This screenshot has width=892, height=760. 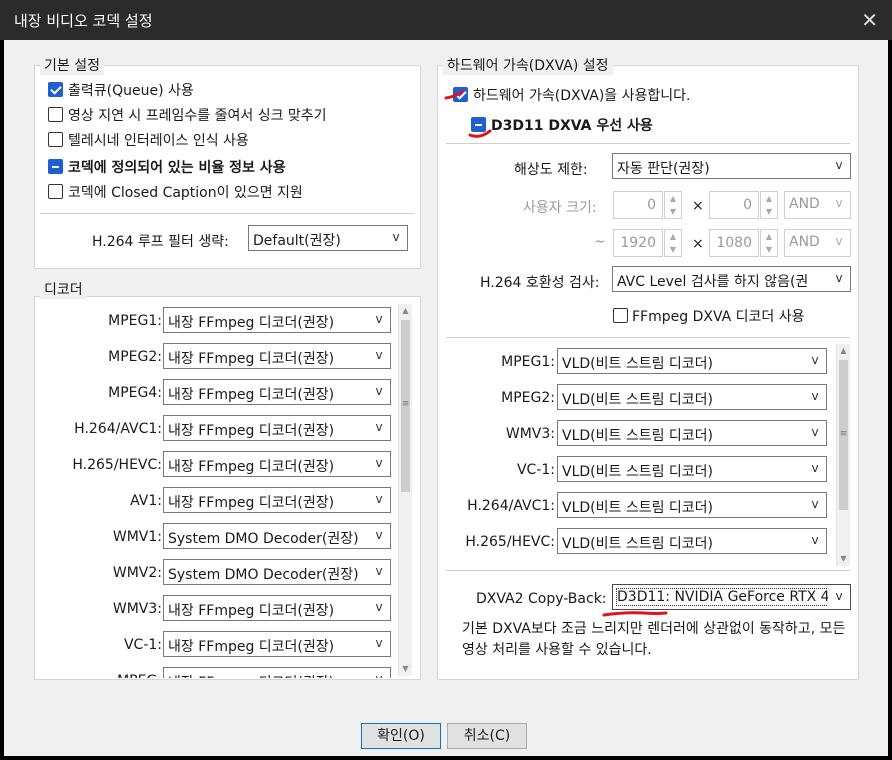 I want to click on decoder-row: WMV1: System DMO Decoder(권장) v, so click(x=216, y=537).